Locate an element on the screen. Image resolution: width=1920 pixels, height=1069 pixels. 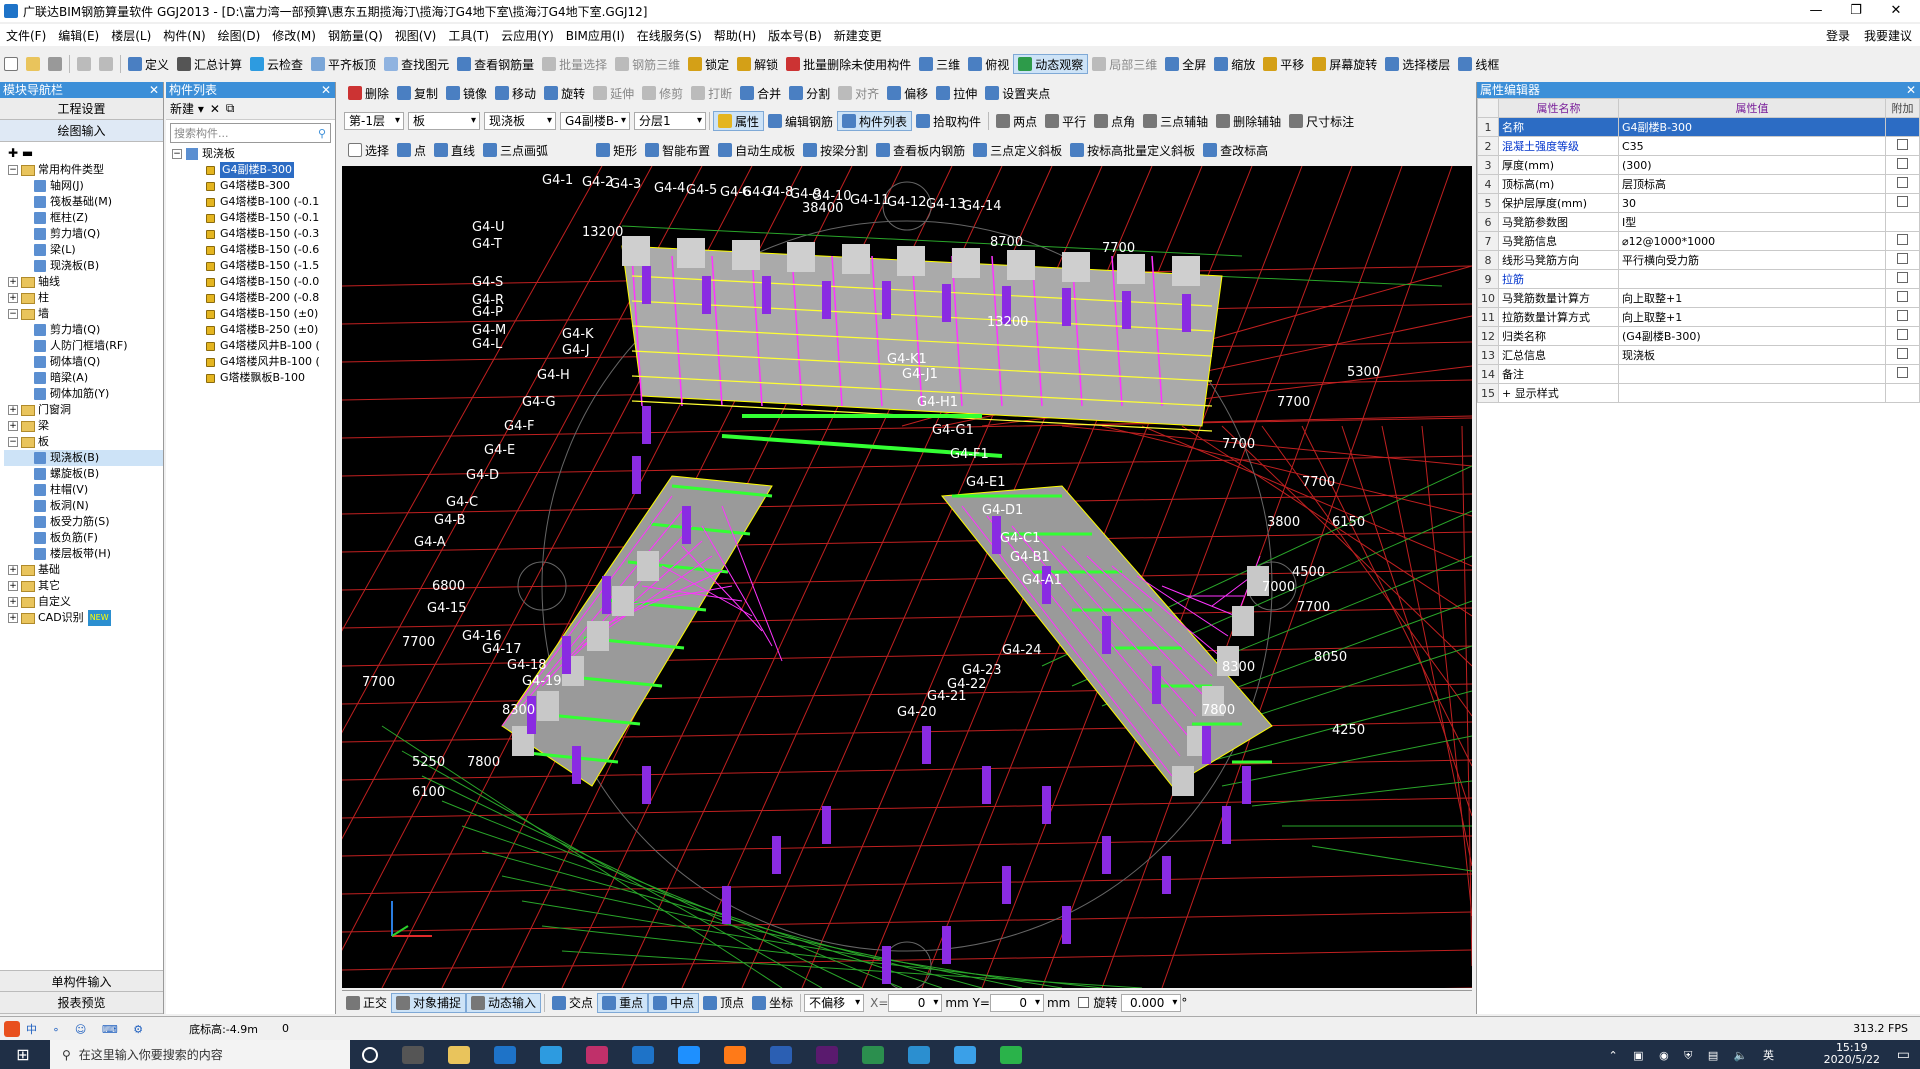
component-list-item: G4副楼B-300 is located at coordinates (250, 170).